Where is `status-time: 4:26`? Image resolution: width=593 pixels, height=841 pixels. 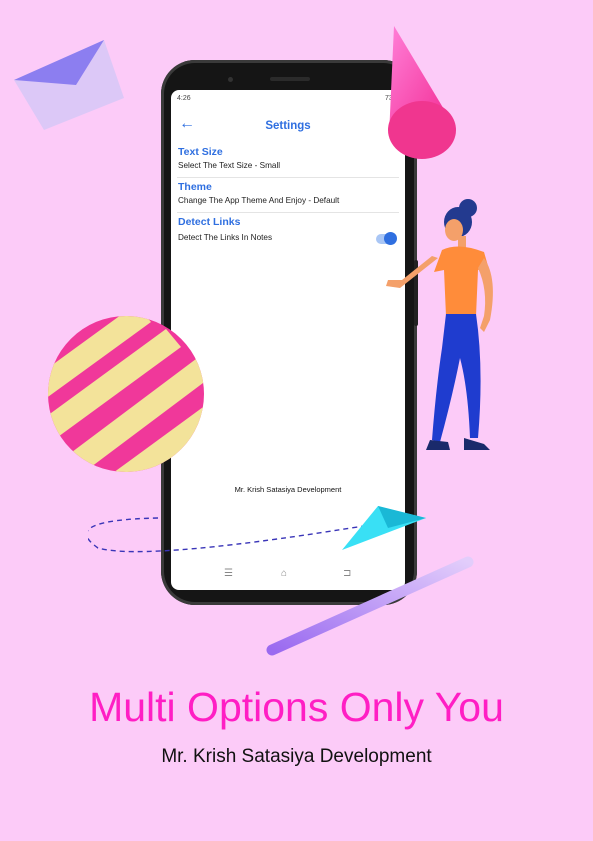
status-time: 4:26 is located at coordinates (184, 98).